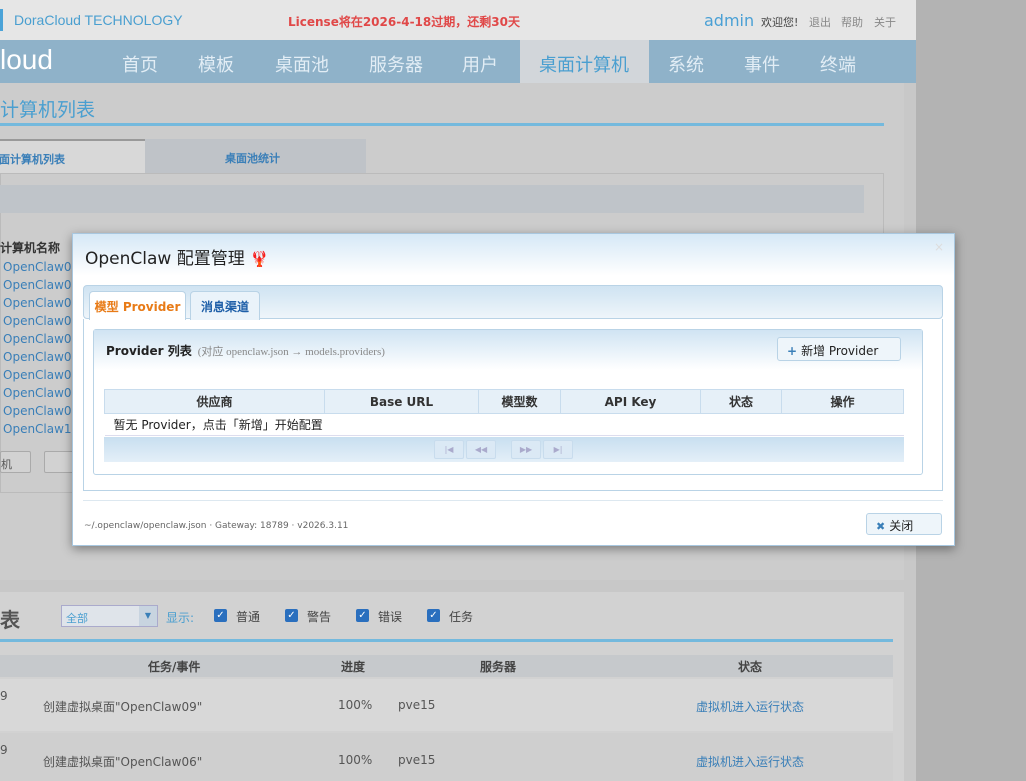 Image resolution: width=1026 pixels, height=781 pixels. I want to click on check-error: ✓, so click(362, 615).